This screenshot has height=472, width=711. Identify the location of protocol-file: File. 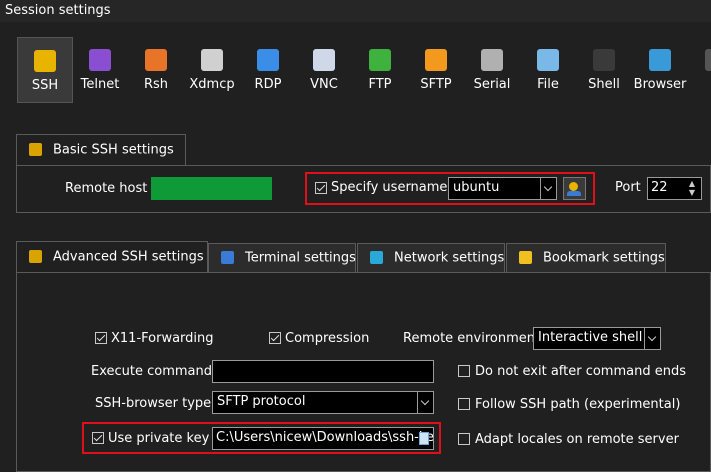
(548, 70).